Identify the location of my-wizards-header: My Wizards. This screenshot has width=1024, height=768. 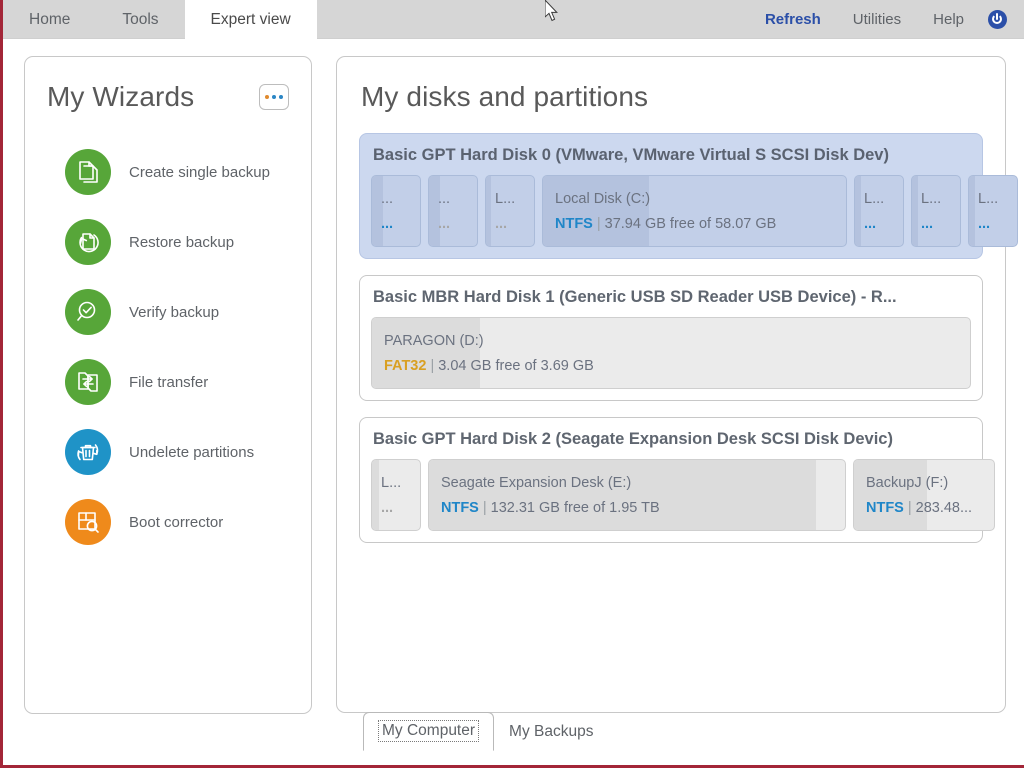
(168, 85).